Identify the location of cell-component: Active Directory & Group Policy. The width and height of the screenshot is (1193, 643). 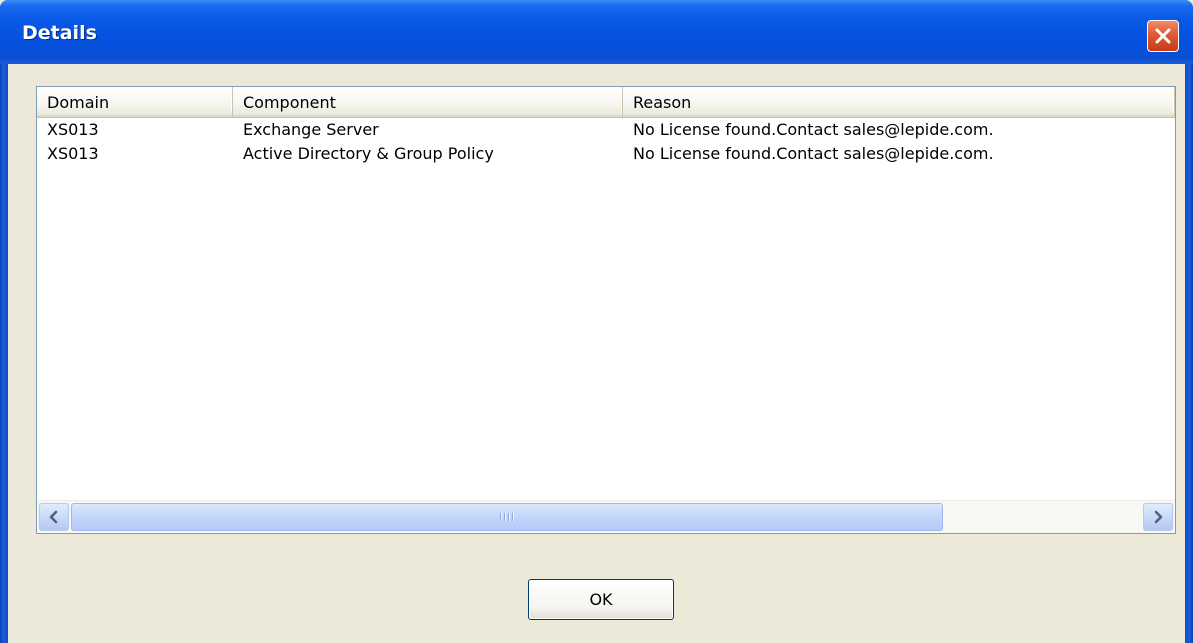
(368, 153).